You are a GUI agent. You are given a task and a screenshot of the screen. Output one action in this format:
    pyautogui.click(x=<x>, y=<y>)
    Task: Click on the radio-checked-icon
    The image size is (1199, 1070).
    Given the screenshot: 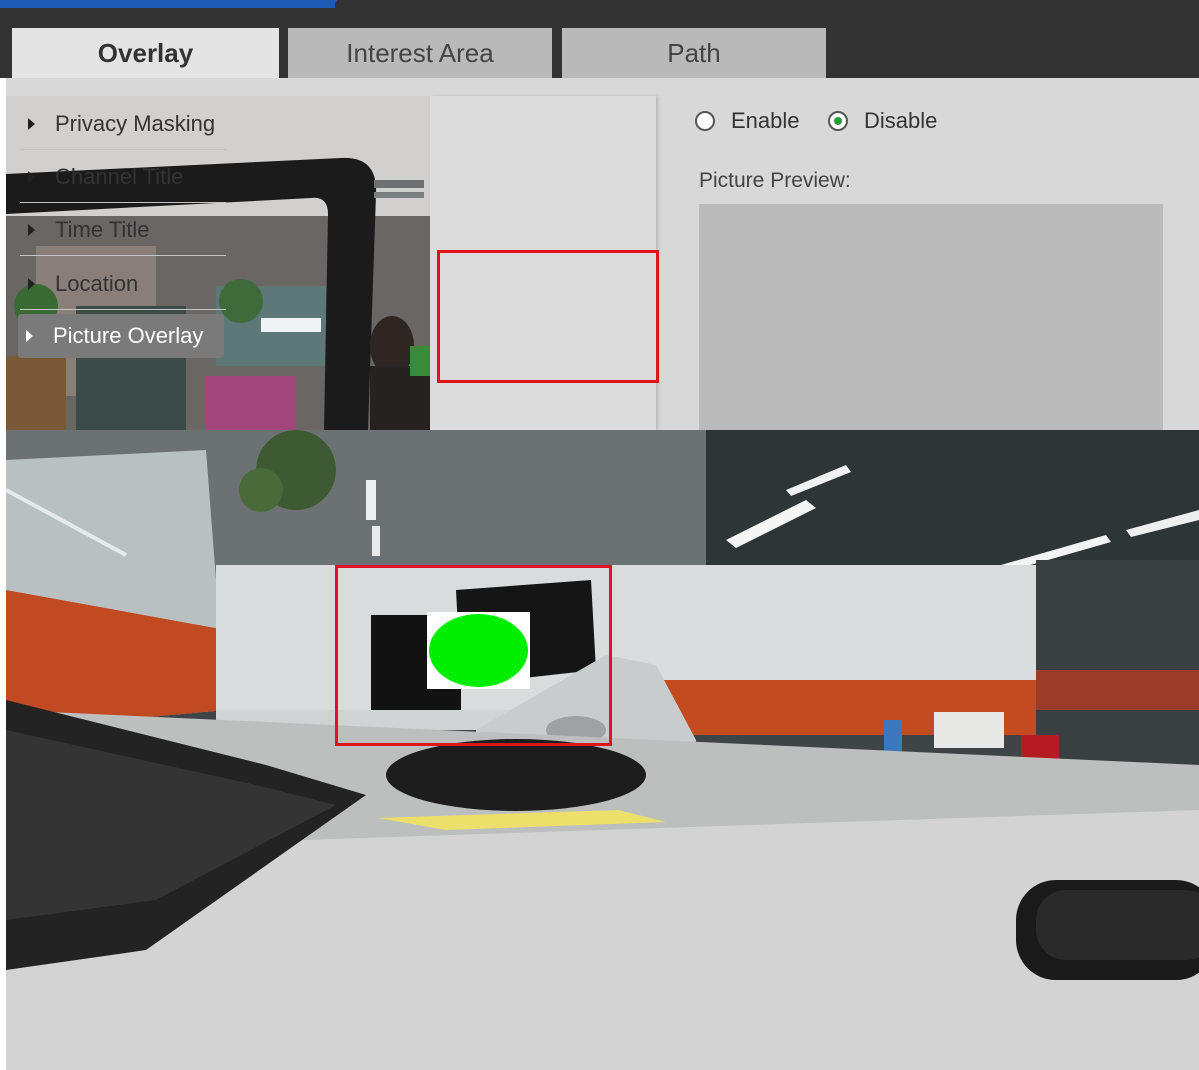 What is the action you would take?
    pyautogui.click(x=838, y=121)
    